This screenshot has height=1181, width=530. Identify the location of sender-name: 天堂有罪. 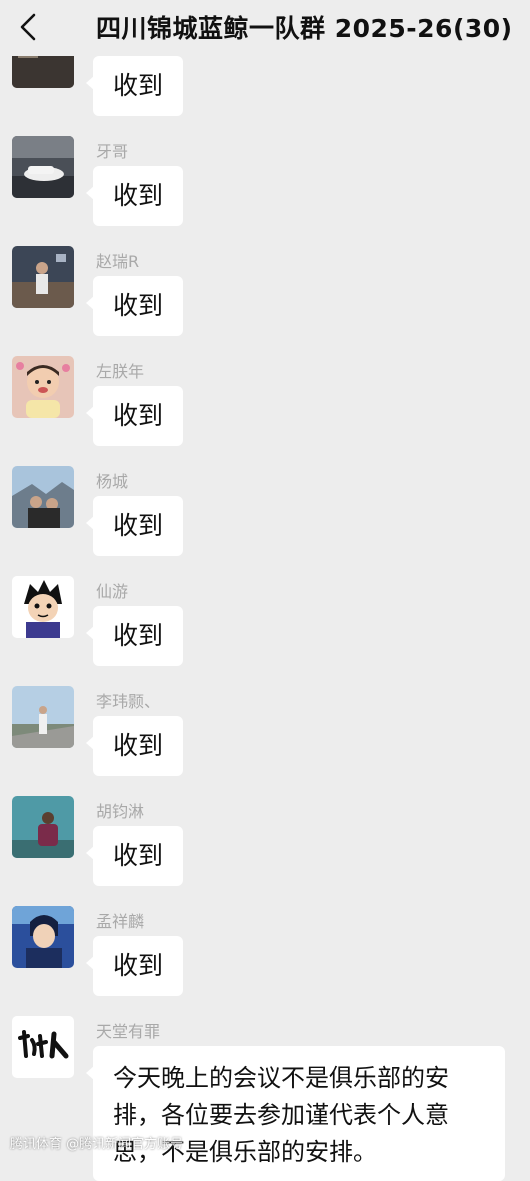
(128, 1031).